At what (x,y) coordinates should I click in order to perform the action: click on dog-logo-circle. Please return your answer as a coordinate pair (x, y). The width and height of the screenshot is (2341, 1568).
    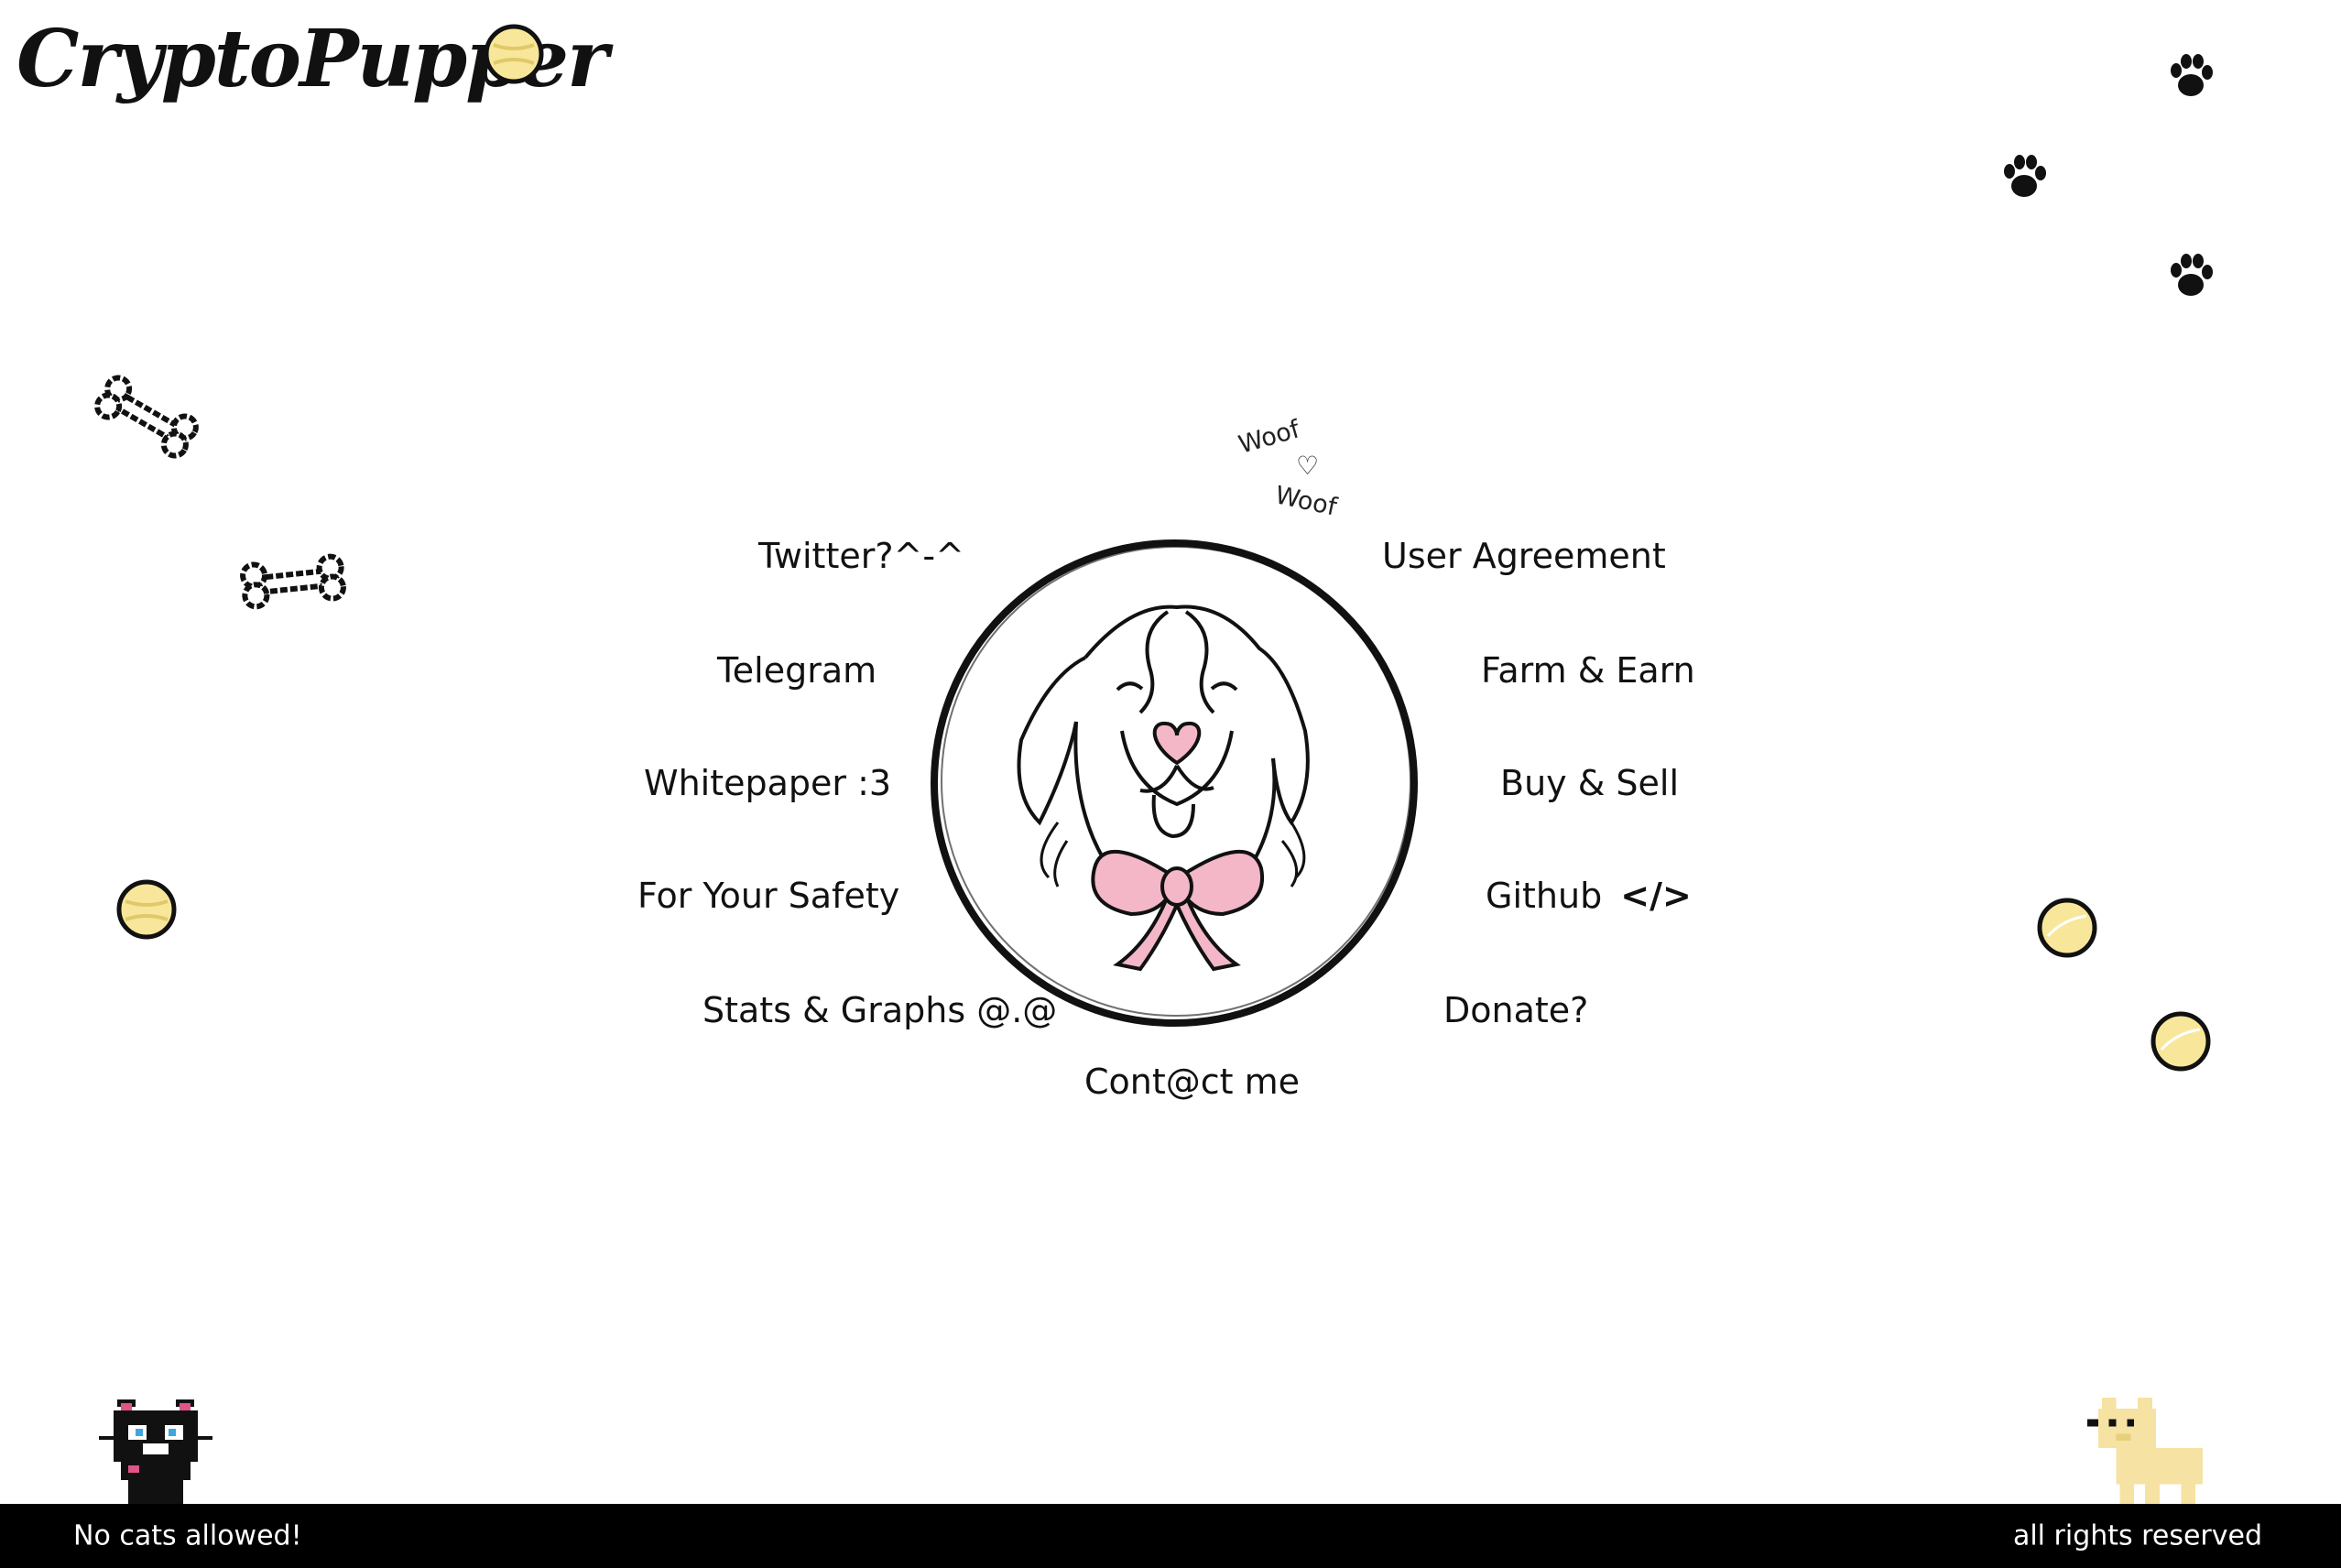
    Looking at the image, I should click on (1174, 783).